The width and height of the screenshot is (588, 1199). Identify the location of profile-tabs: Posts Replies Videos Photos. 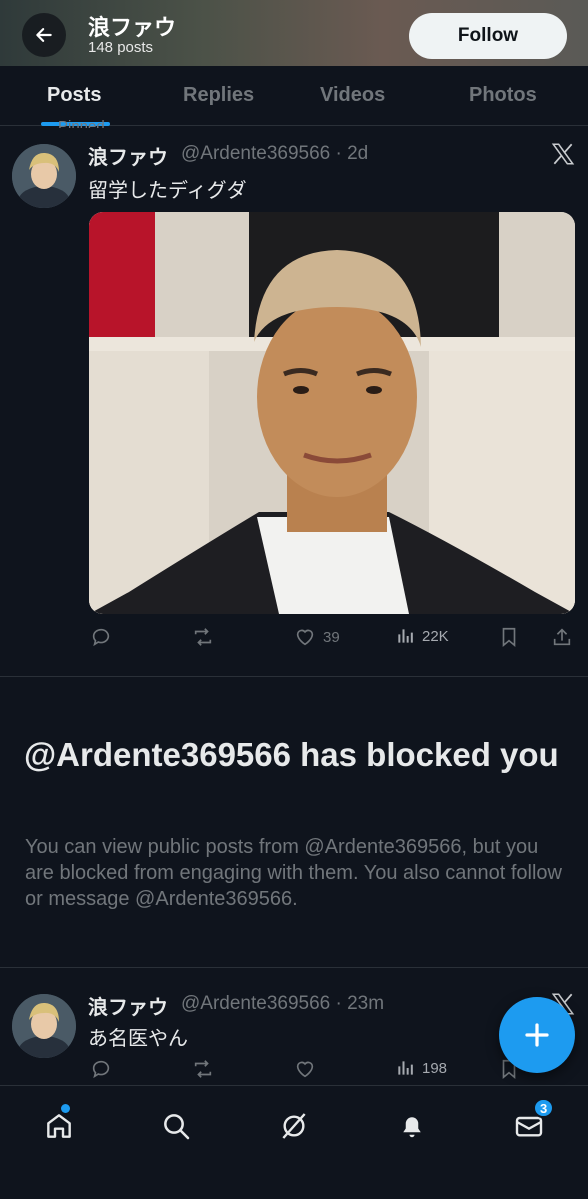
(294, 96).